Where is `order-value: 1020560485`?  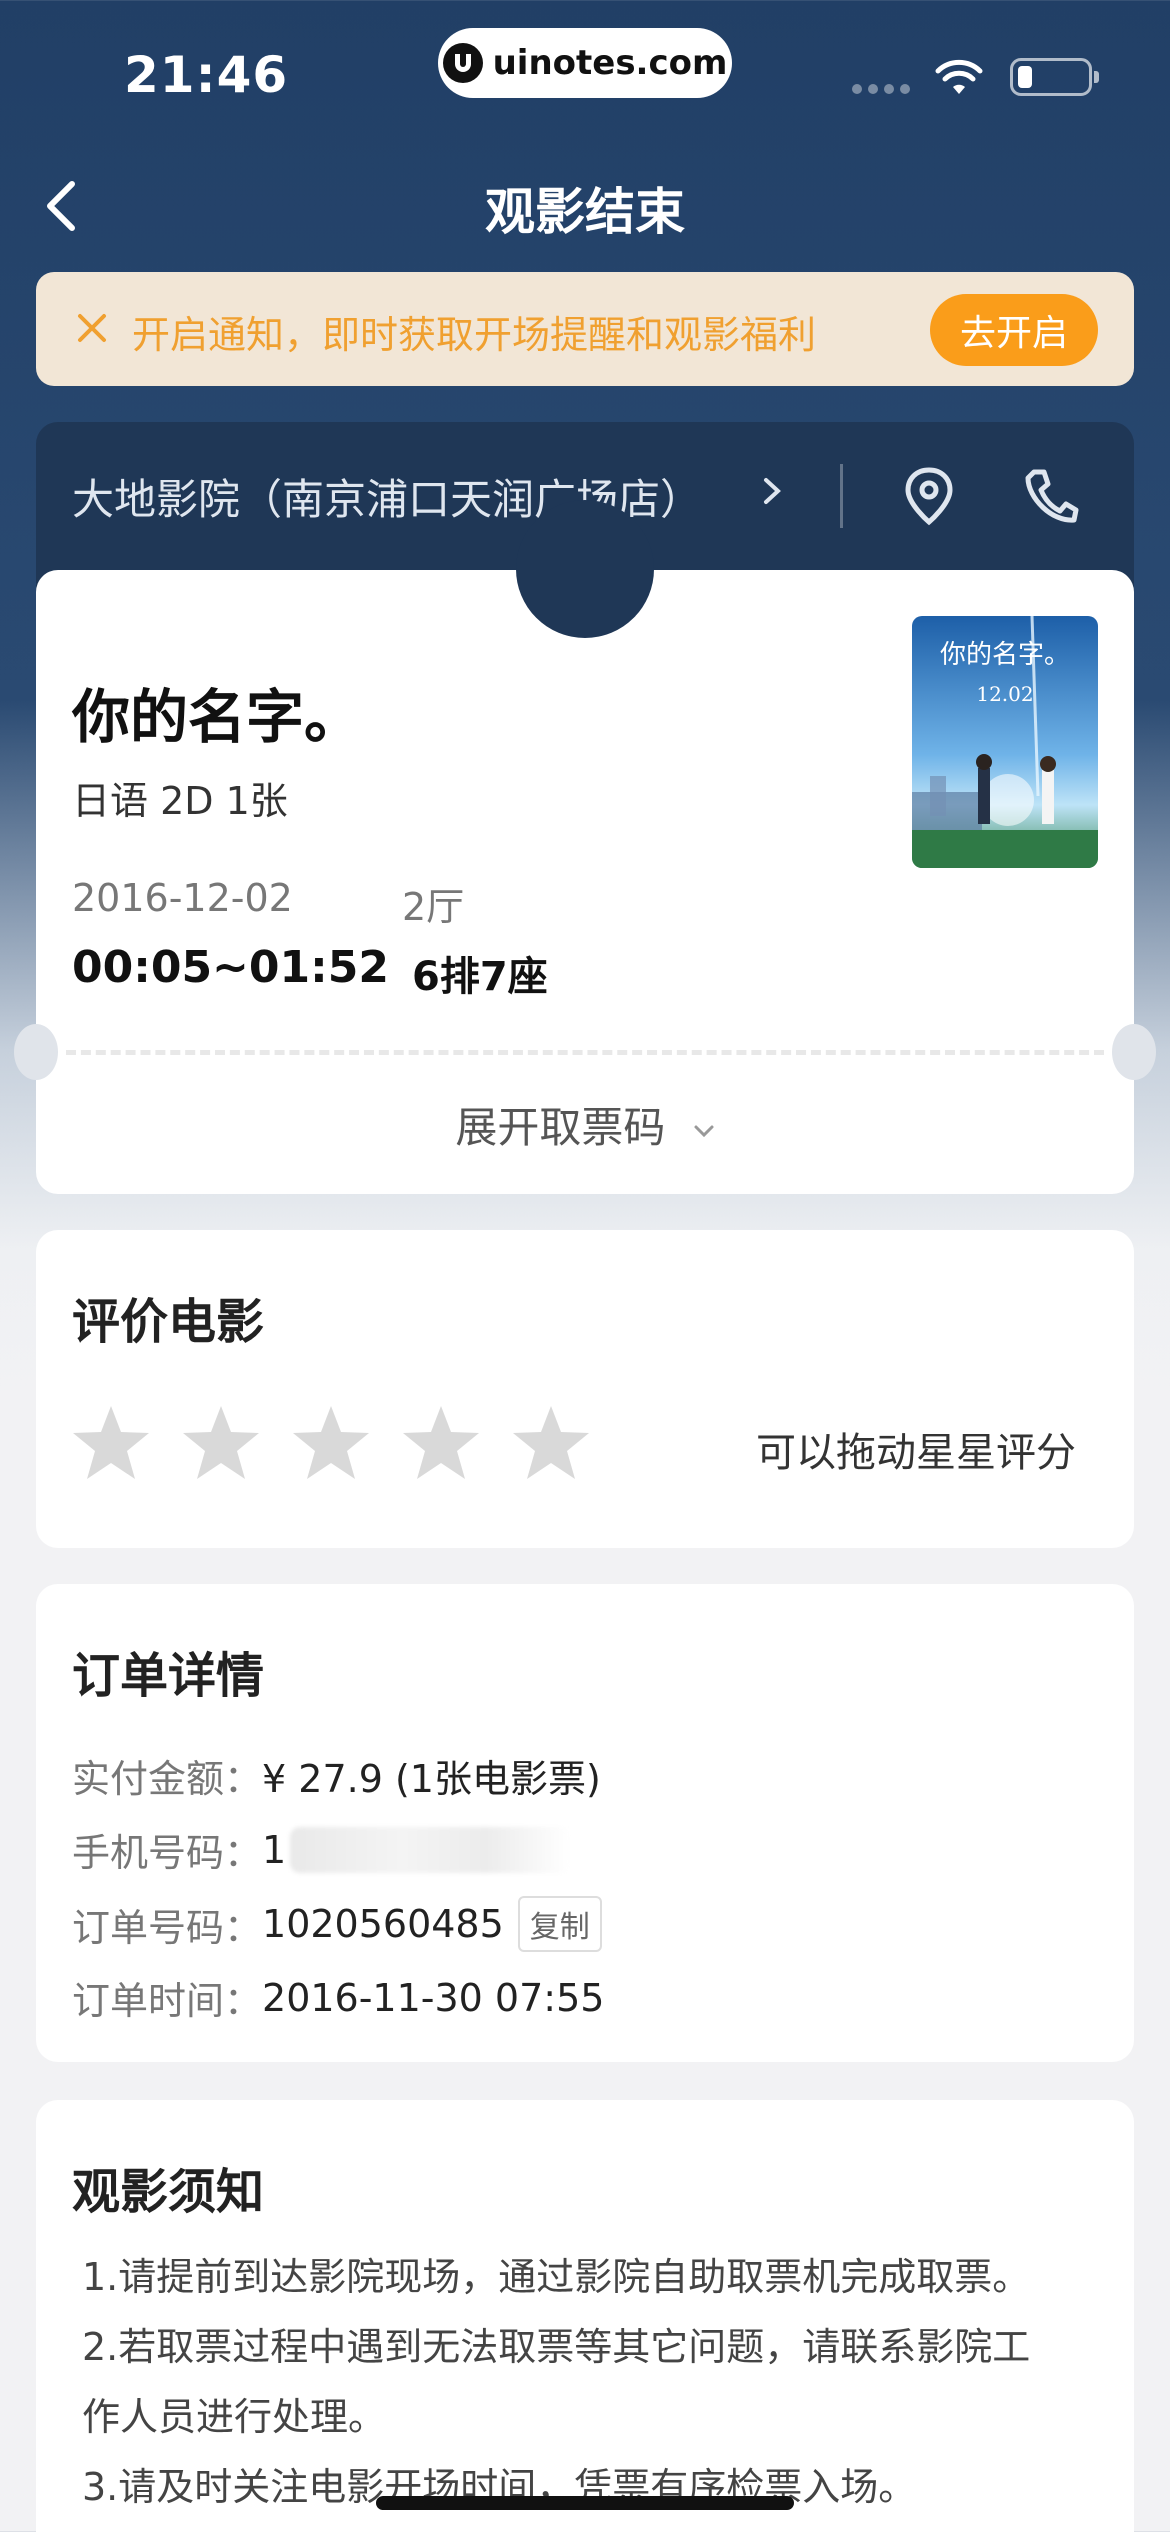
order-value: 1020560485 is located at coordinates (383, 1924).